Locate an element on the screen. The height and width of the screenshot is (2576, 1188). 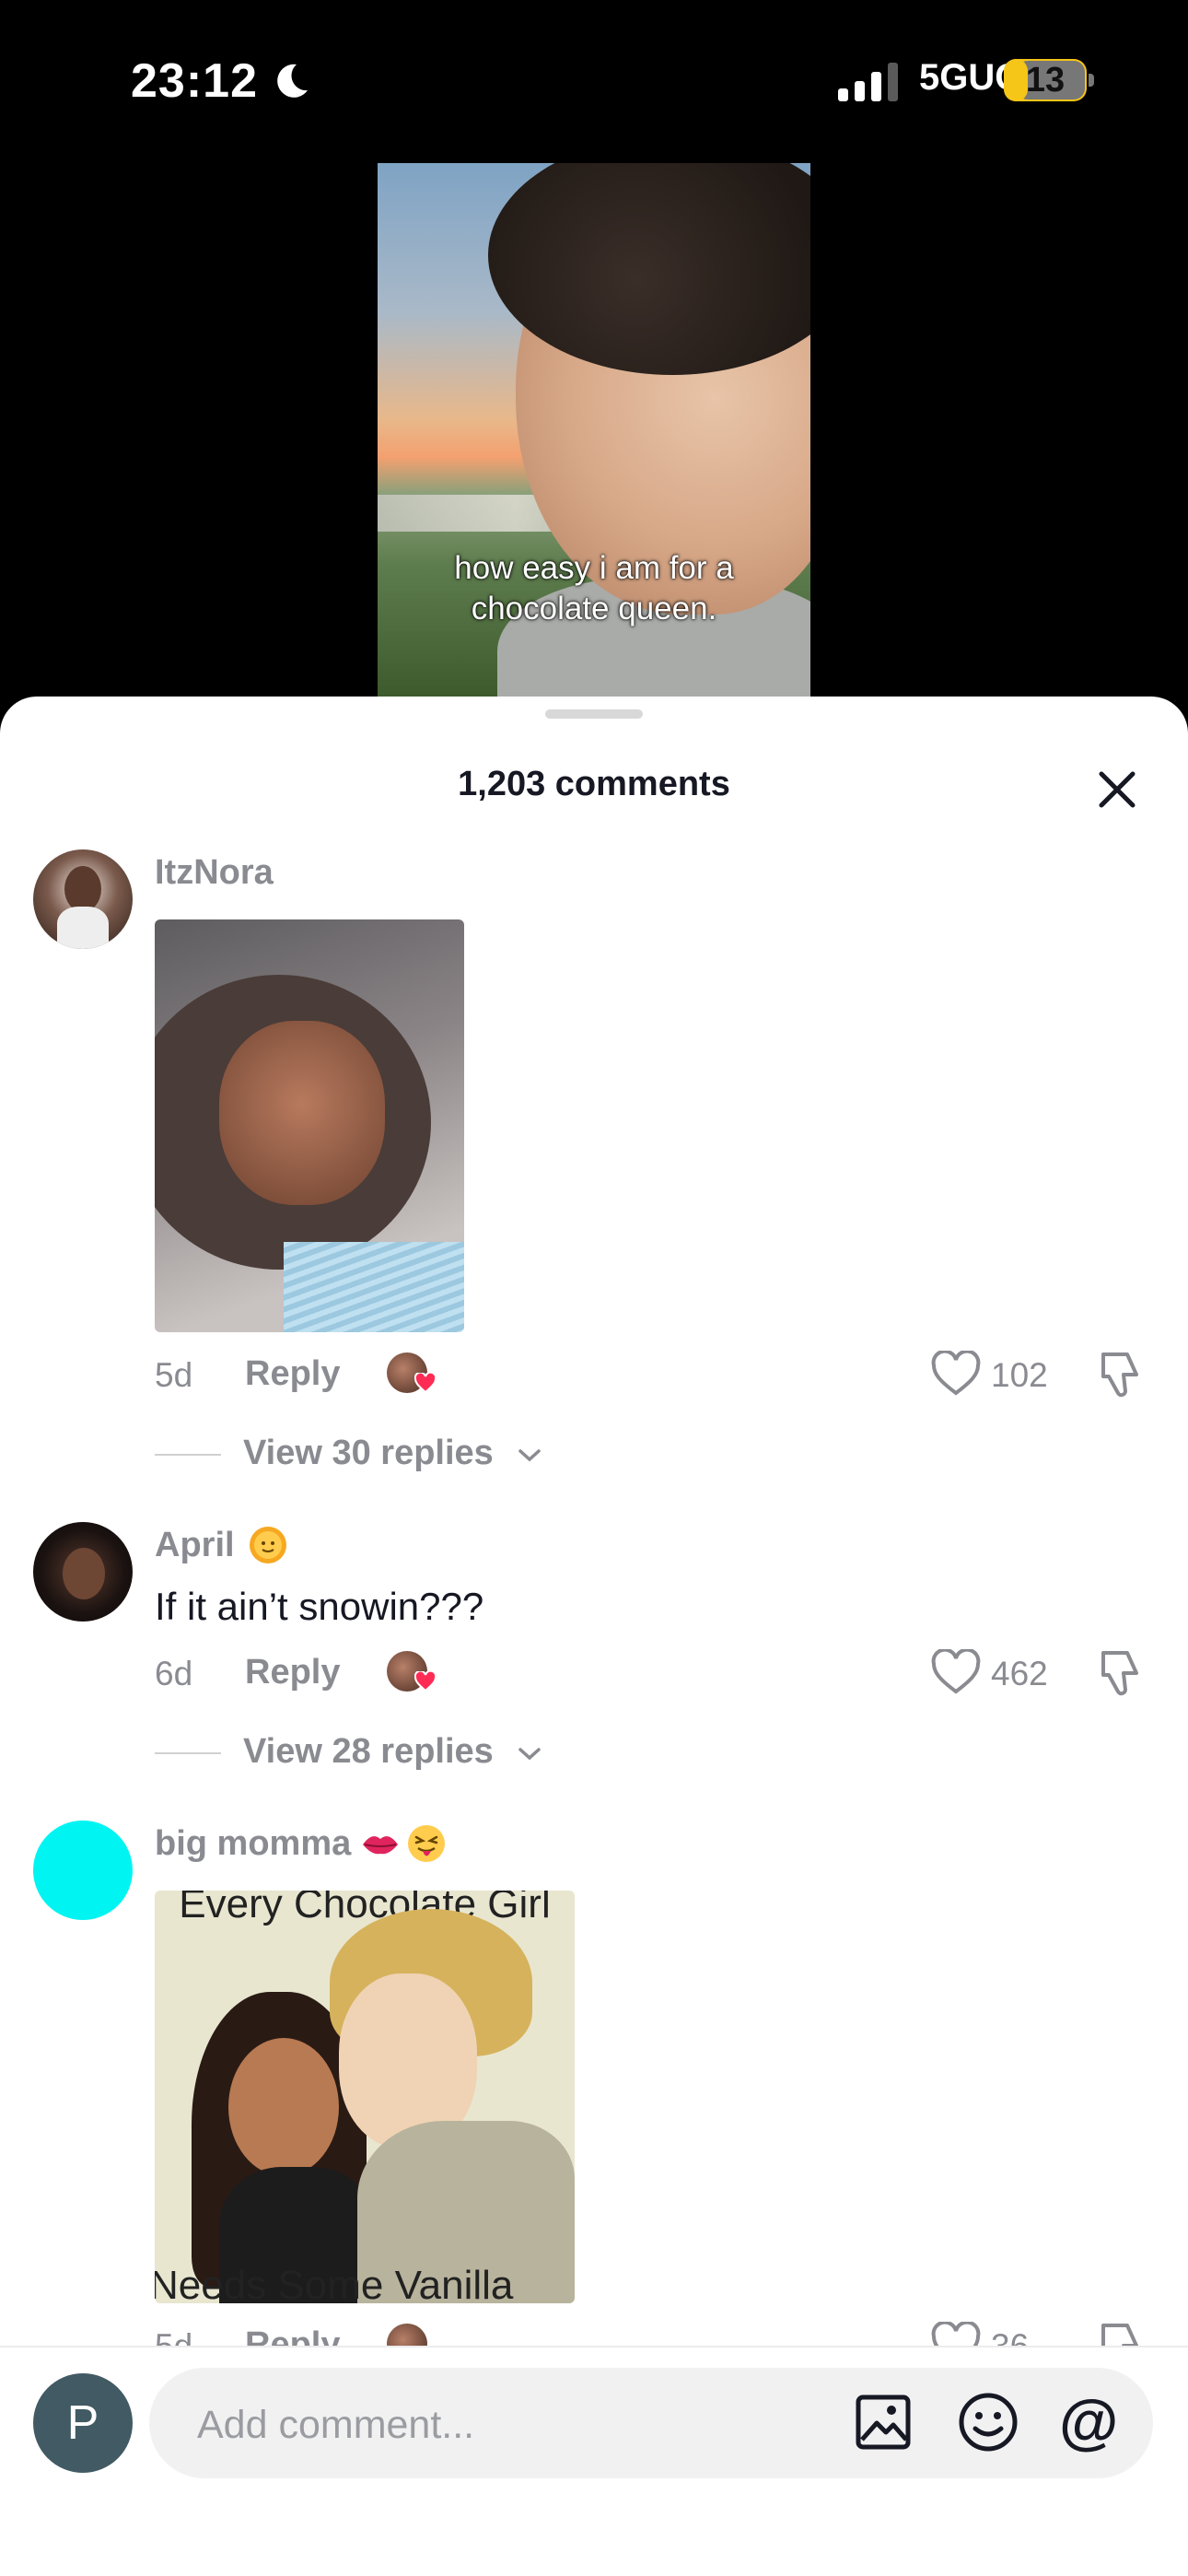
video-caption: how easy i am for a chocolate queen. is located at coordinates (594, 588).